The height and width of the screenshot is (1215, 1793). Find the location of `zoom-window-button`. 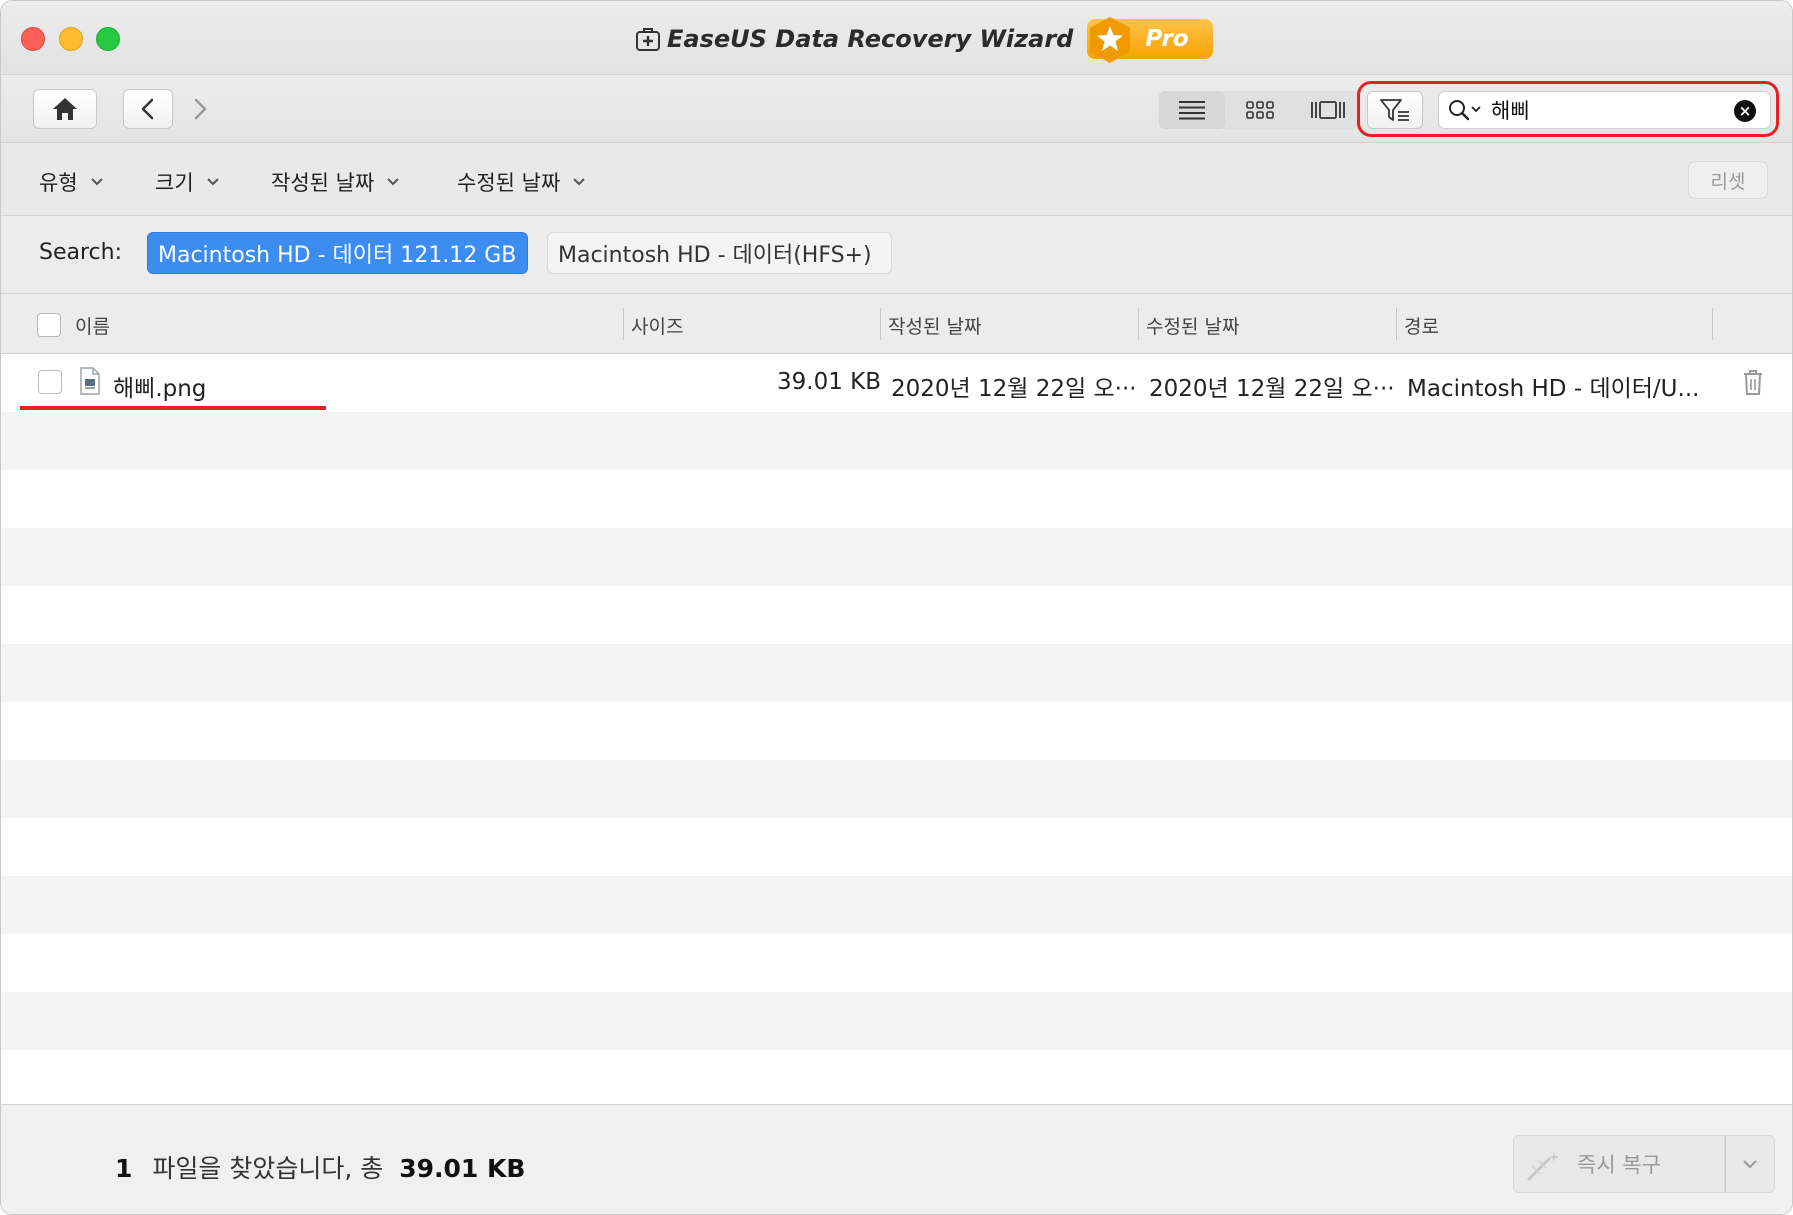

zoom-window-button is located at coordinates (108, 39).